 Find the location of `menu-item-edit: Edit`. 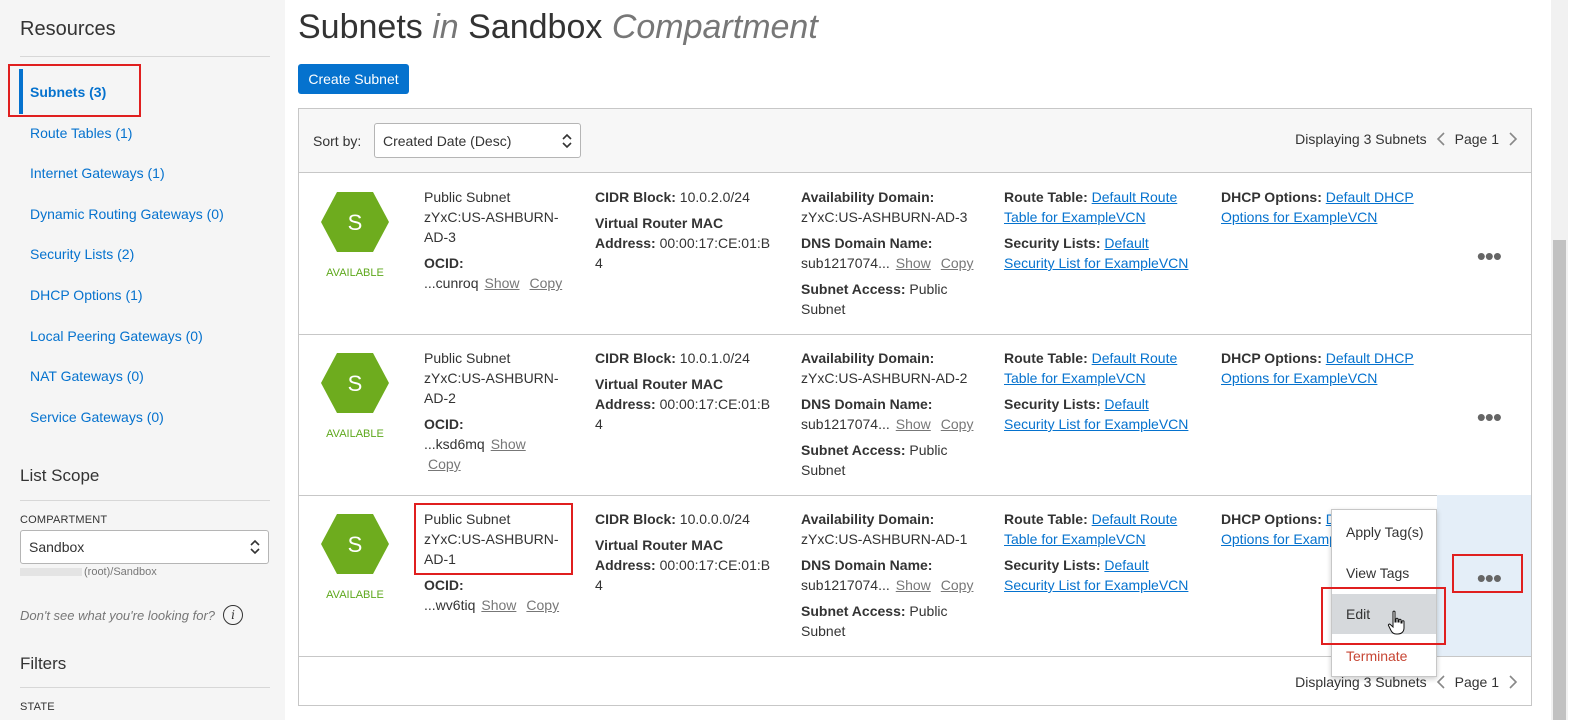

menu-item-edit: Edit is located at coordinates (1384, 614).